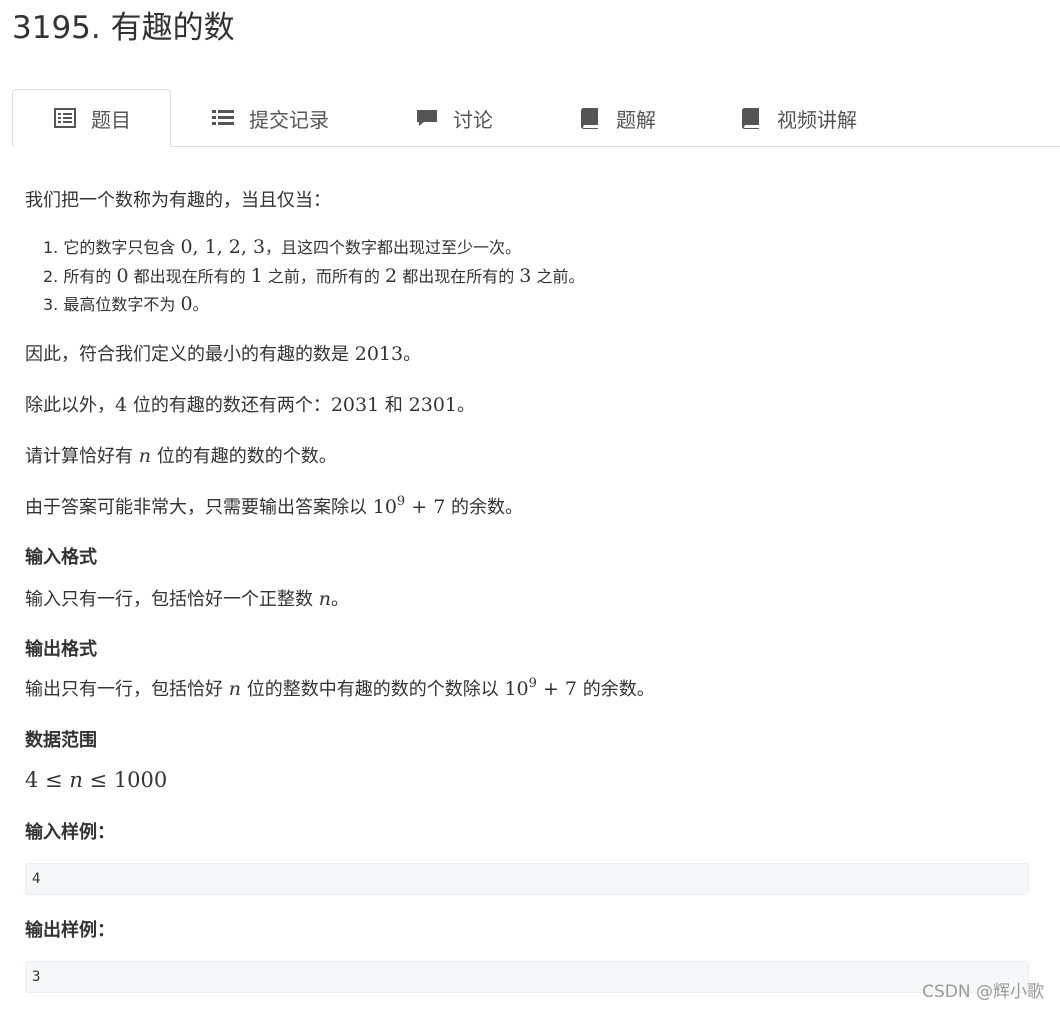 The height and width of the screenshot is (1012, 1060). Describe the element at coordinates (111, 119) in the screenshot. I see `tab-problem-label: 题目` at that location.